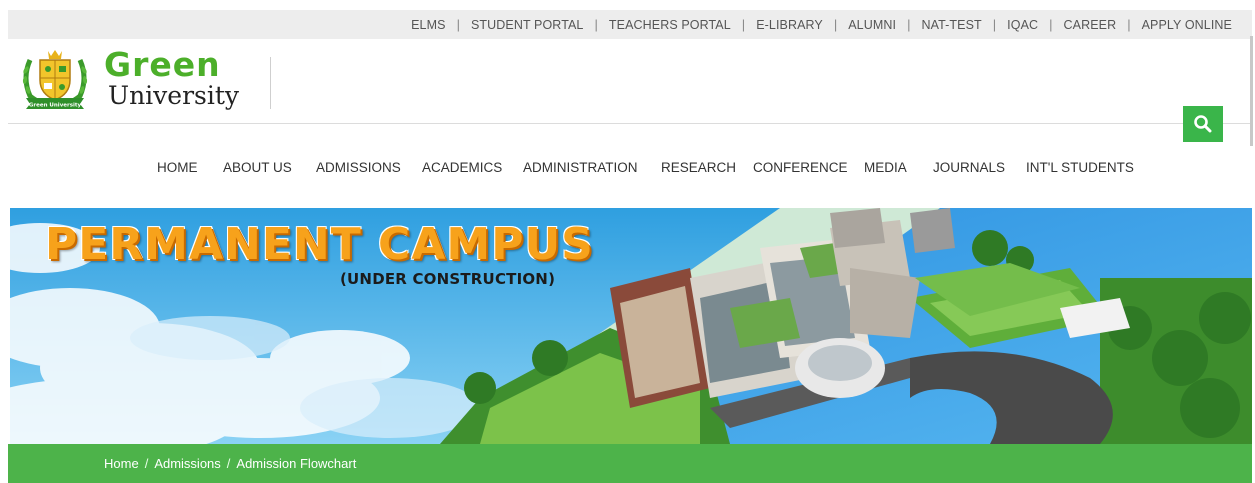  What do you see at coordinates (885, 167) in the screenshot?
I see `nav-item-media: MEDIA` at bounding box center [885, 167].